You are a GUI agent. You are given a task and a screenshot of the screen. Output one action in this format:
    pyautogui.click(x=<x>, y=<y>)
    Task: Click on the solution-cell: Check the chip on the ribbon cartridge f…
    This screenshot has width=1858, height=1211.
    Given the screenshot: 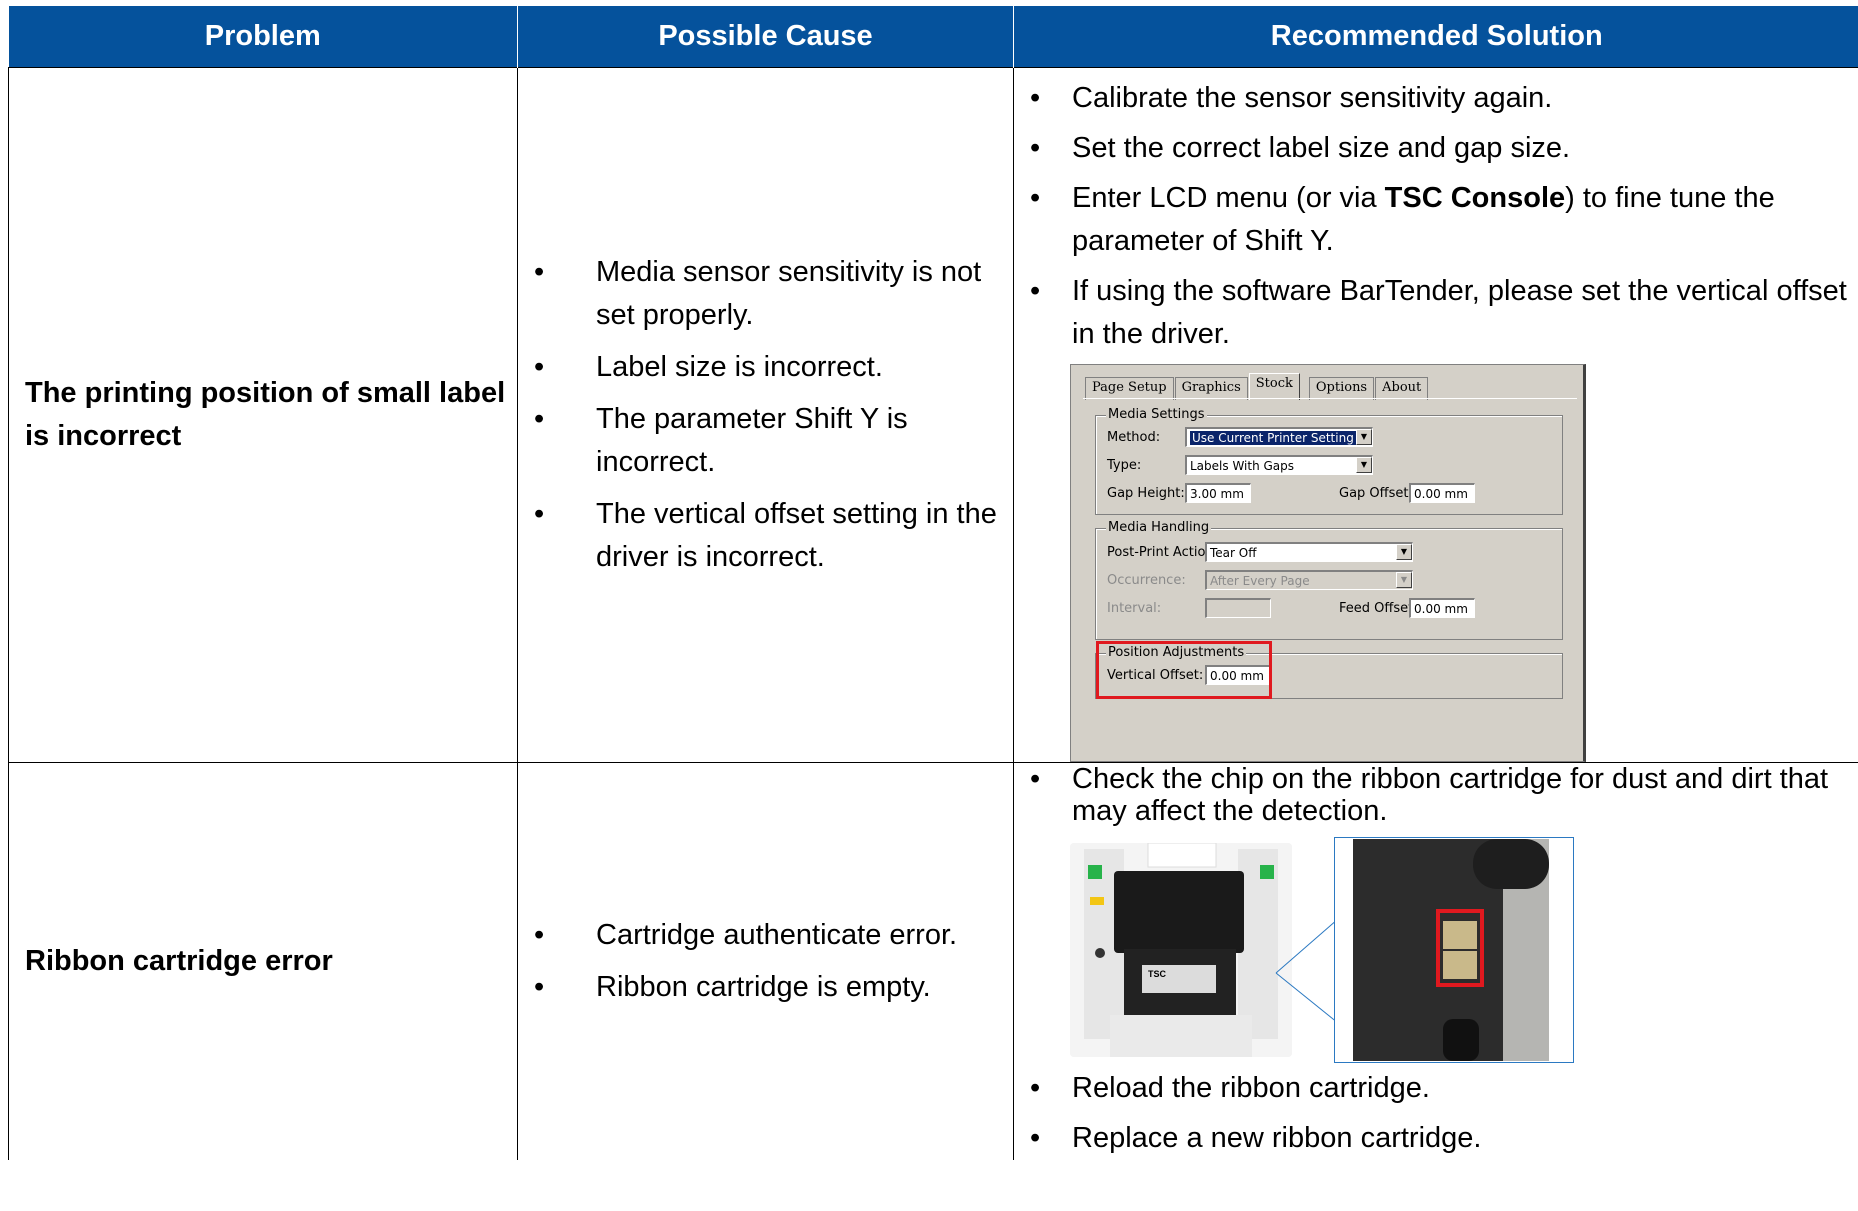 What is the action you would take?
    pyautogui.click(x=1435, y=961)
    